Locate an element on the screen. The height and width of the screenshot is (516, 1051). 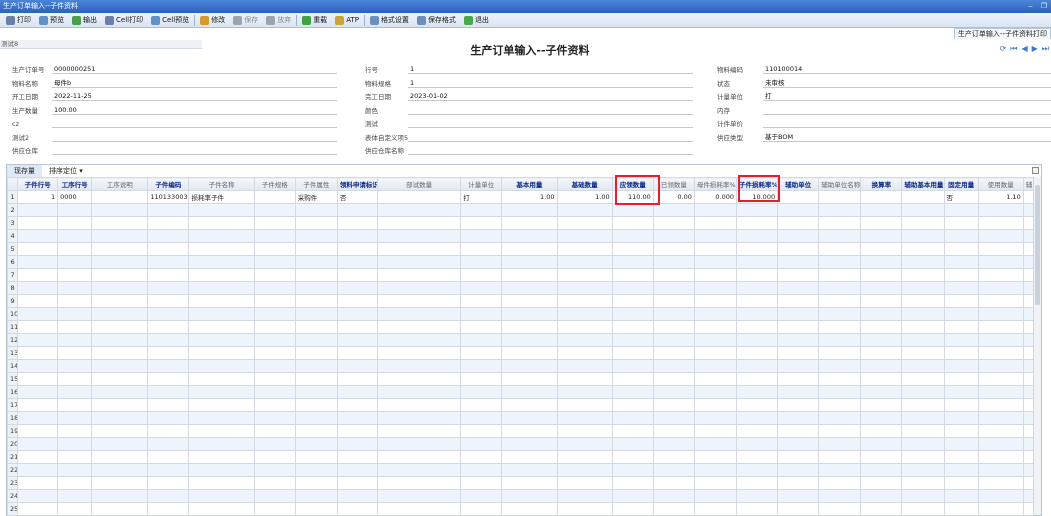
grid-options-icon is located at coordinates (1035, 170).